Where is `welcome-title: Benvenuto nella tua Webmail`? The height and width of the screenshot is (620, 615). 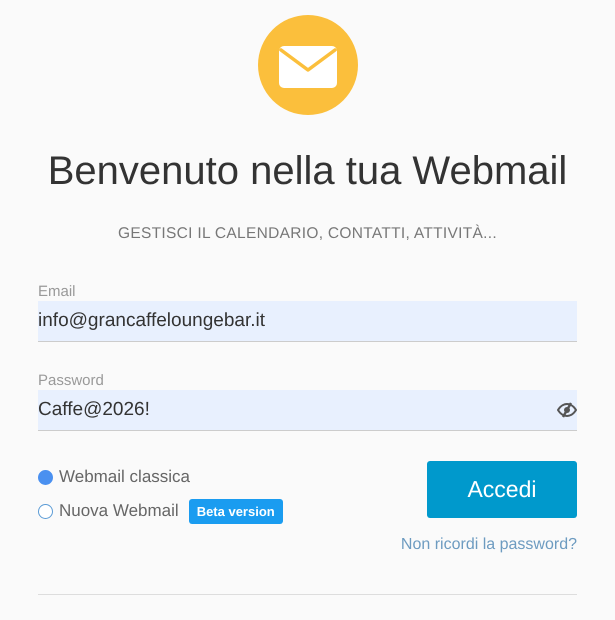 welcome-title: Benvenuto nella tua Webmail is located at coordinates (308, 171).